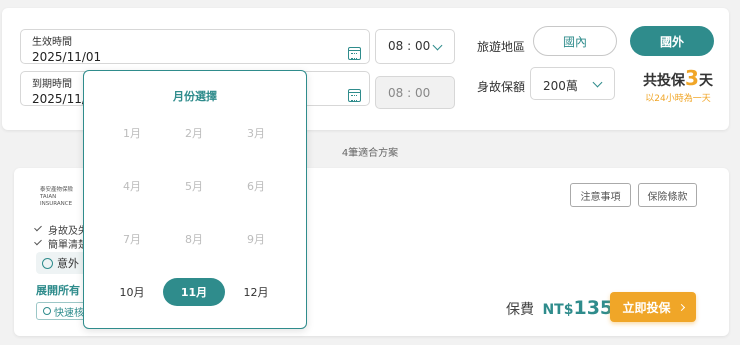 Image resolution: width=740 pixels, height=345 pixels. What do you see at coordinates (409, 46) in the screenshot?
I see `start-time-value: 08 : 00` at bounding box center [409, 46].